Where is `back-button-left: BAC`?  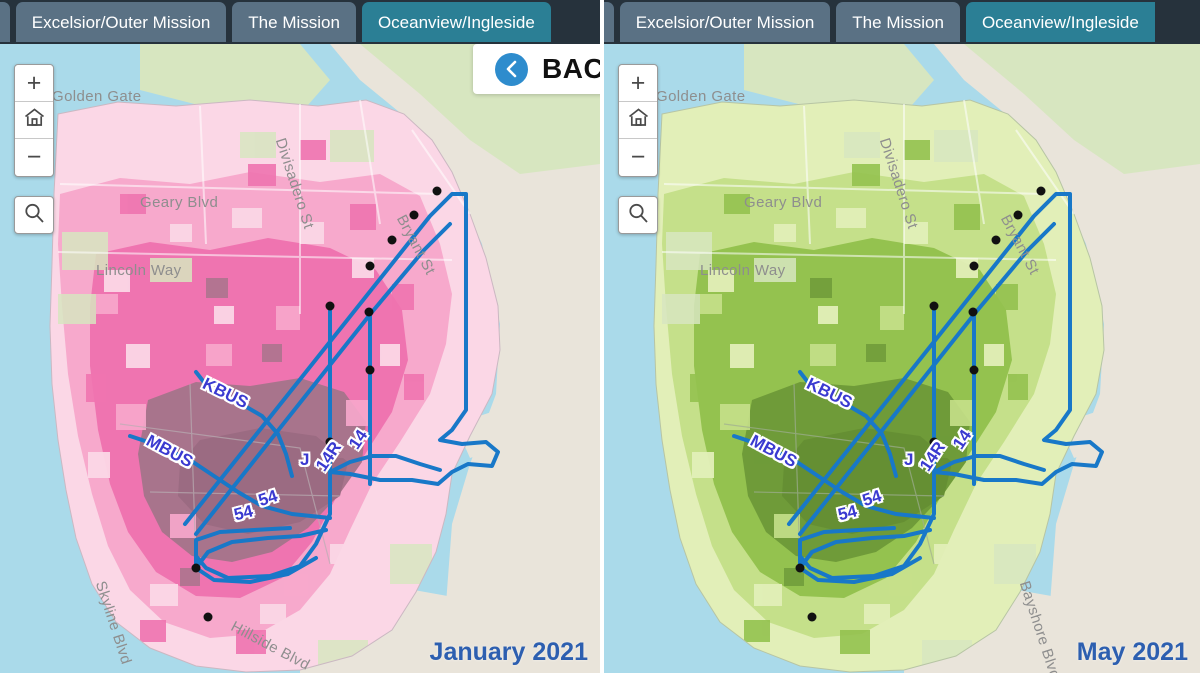
back-button-left: BAC is located at coordinates (536, 69).